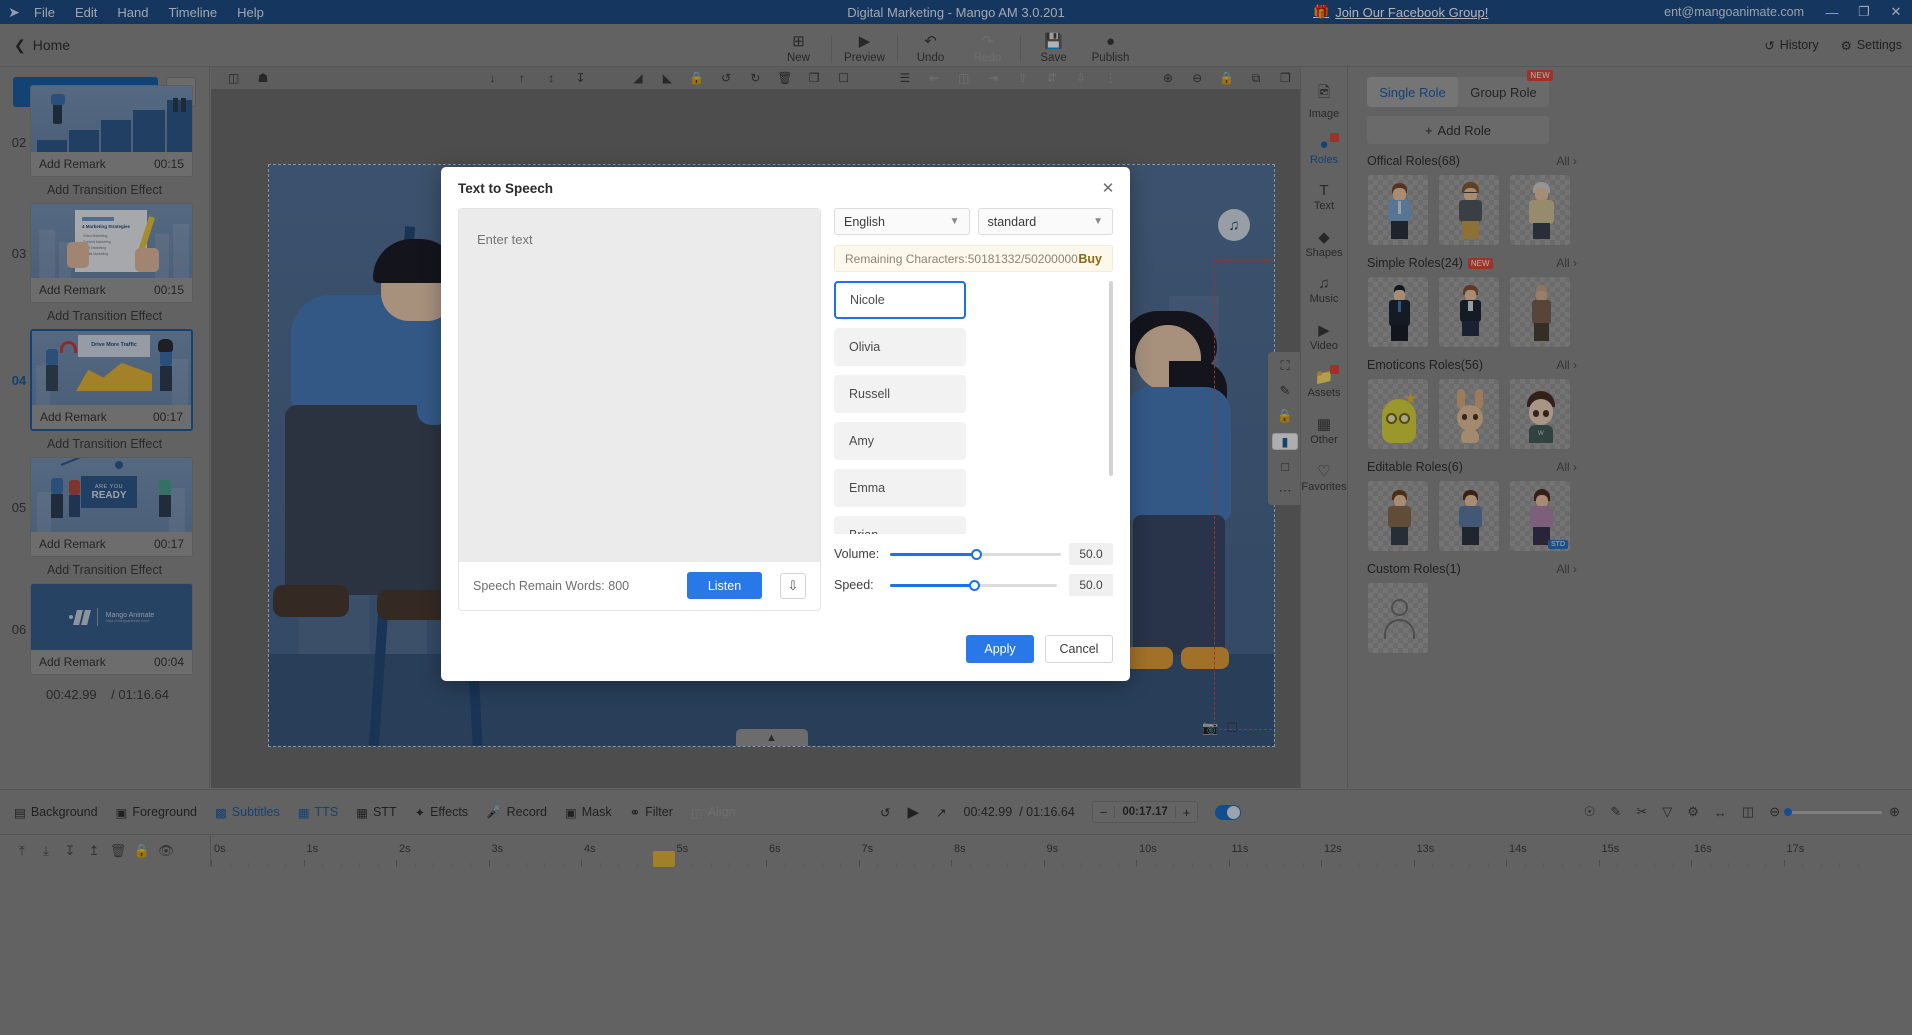 The width and height of the screenshot is (1912, 1035). Describe the element at coordinates (1091, 554) in the screenshot. I see `volume-value: 50.0` at that location.